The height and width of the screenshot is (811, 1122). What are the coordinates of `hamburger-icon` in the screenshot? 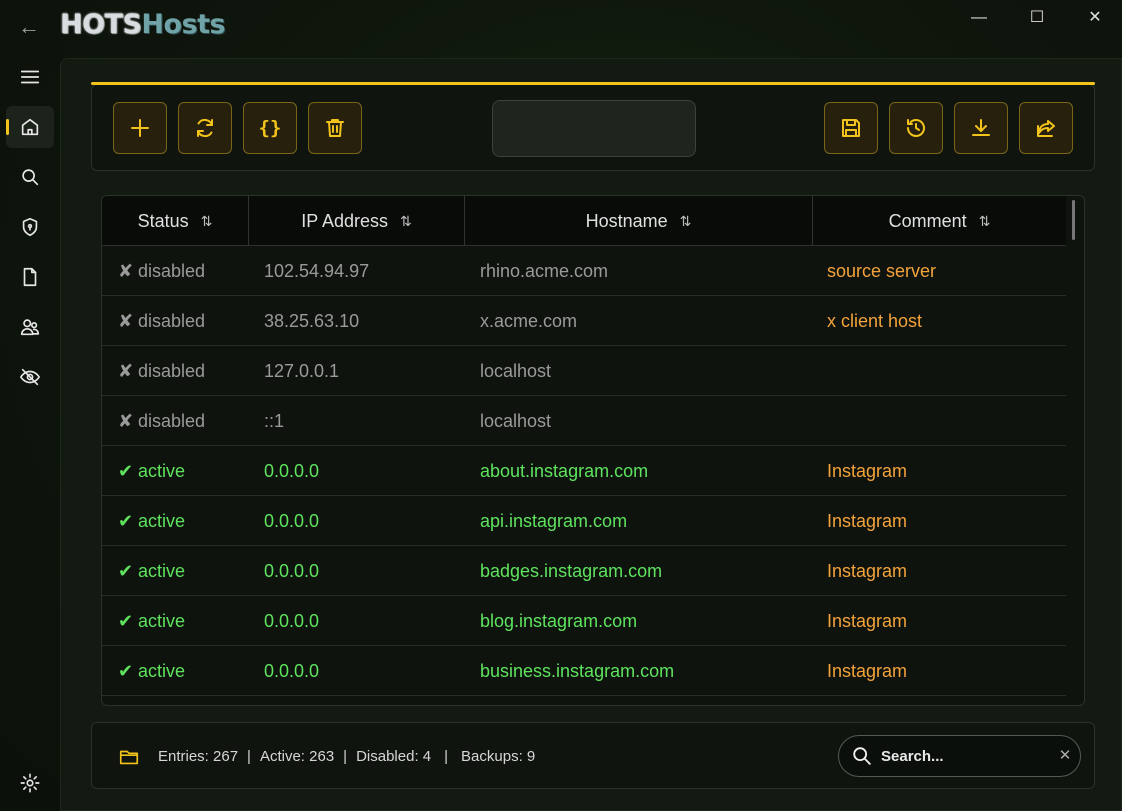 It's located at (30, 77).